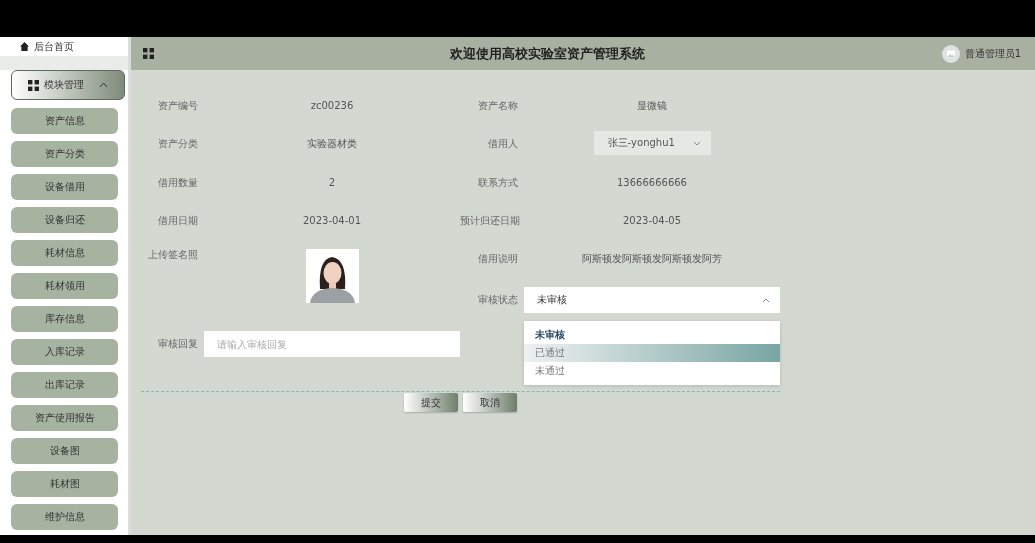  I want to click on page-title: 欢迎使用高校实验室资产管理系统, so click(548, 53).